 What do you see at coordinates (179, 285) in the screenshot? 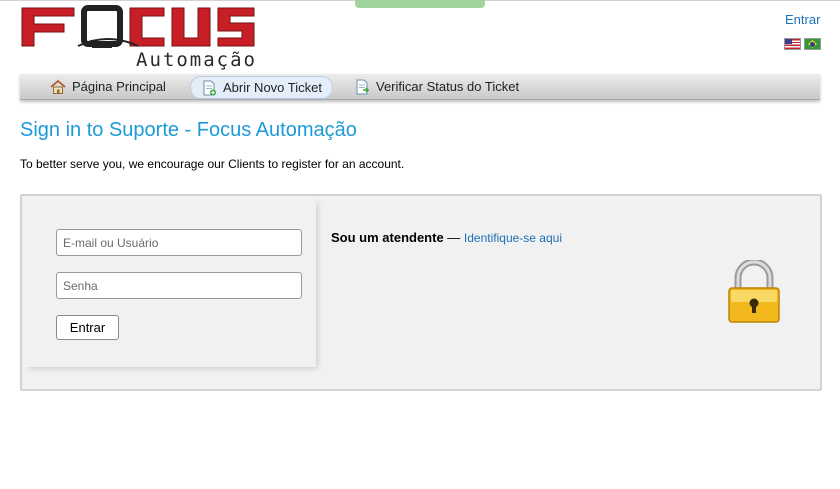
I see `password-input` at bounding box center [179, 285].